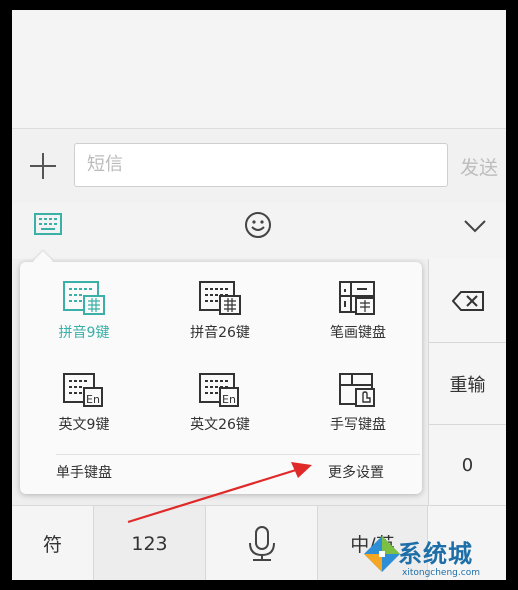 This screenshot has width=518, height=590. What do you see at coordinates (219, 493) in the screenshot?
I see `annotation-arrow` at bounding box center [219, 493].